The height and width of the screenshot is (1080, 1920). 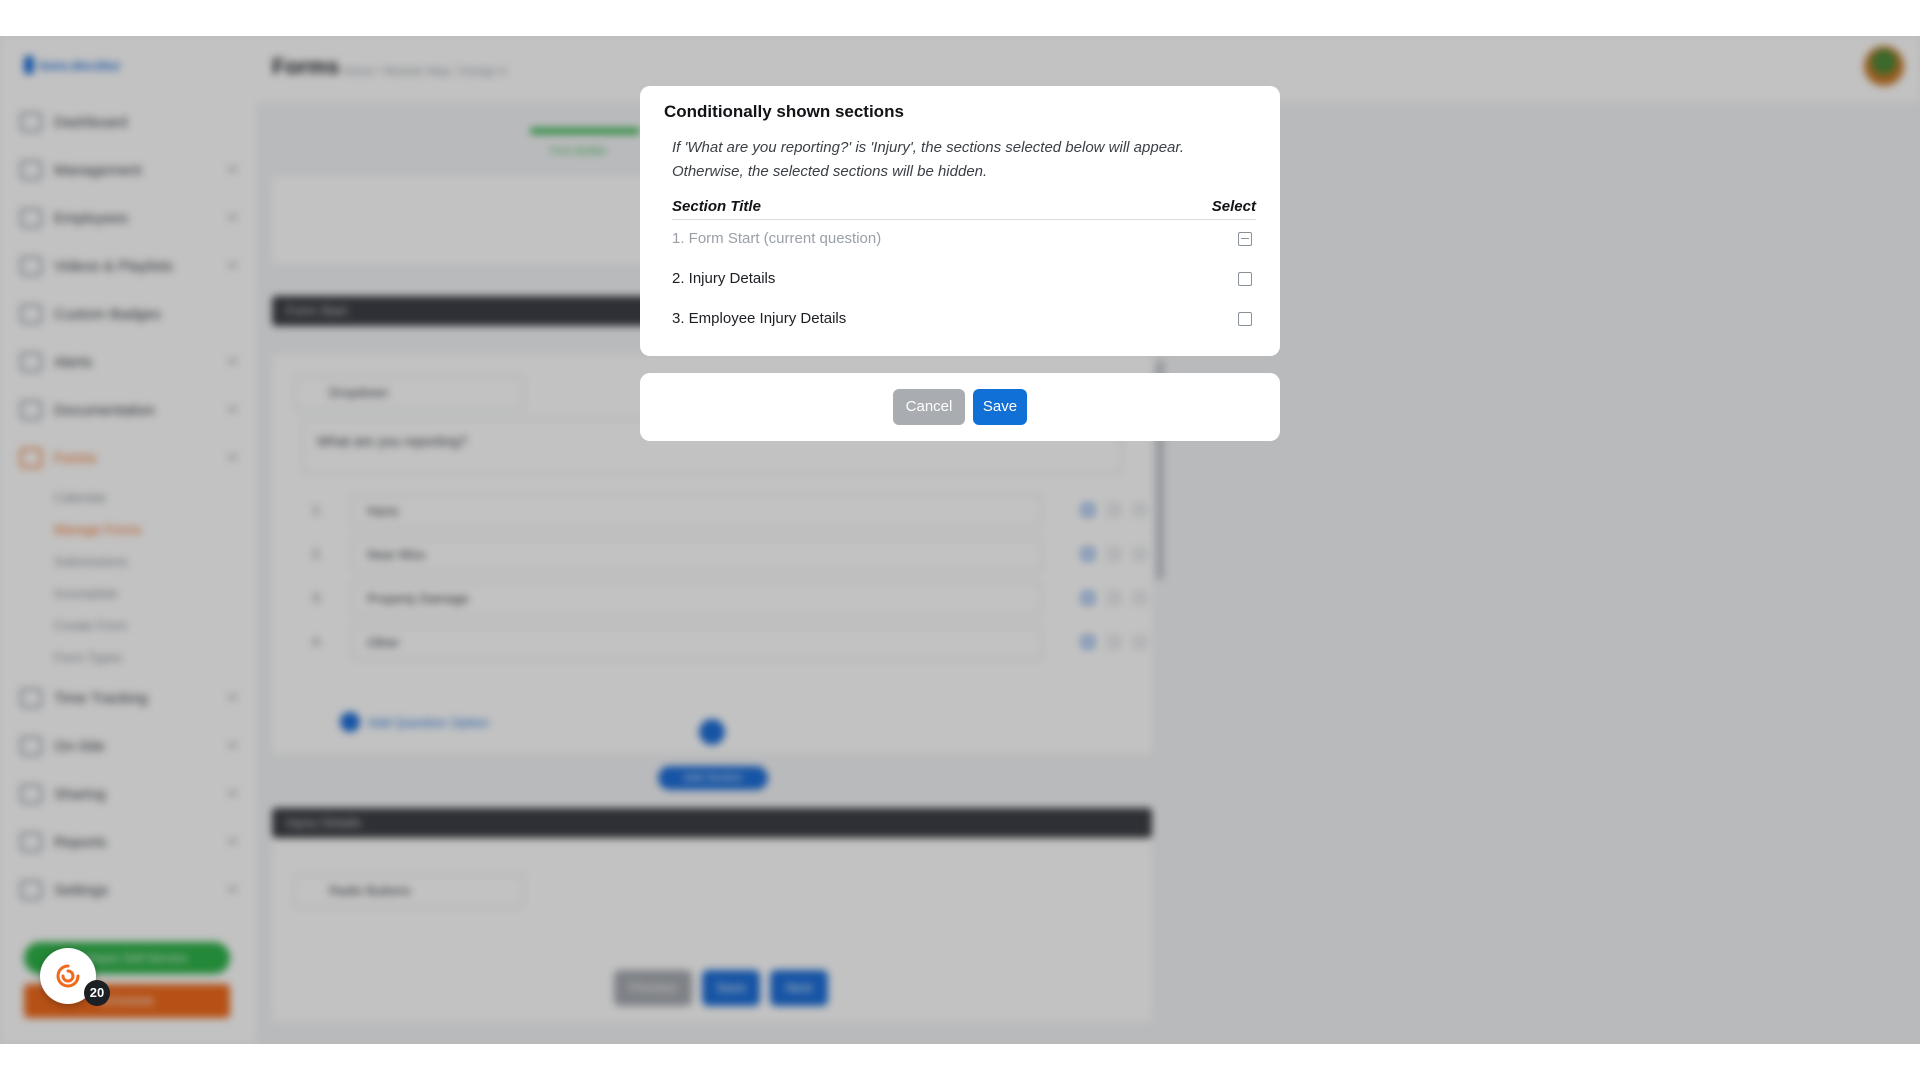 I want to click on section-label: 3. Employee Injury Details, so click(x=759, y=318).